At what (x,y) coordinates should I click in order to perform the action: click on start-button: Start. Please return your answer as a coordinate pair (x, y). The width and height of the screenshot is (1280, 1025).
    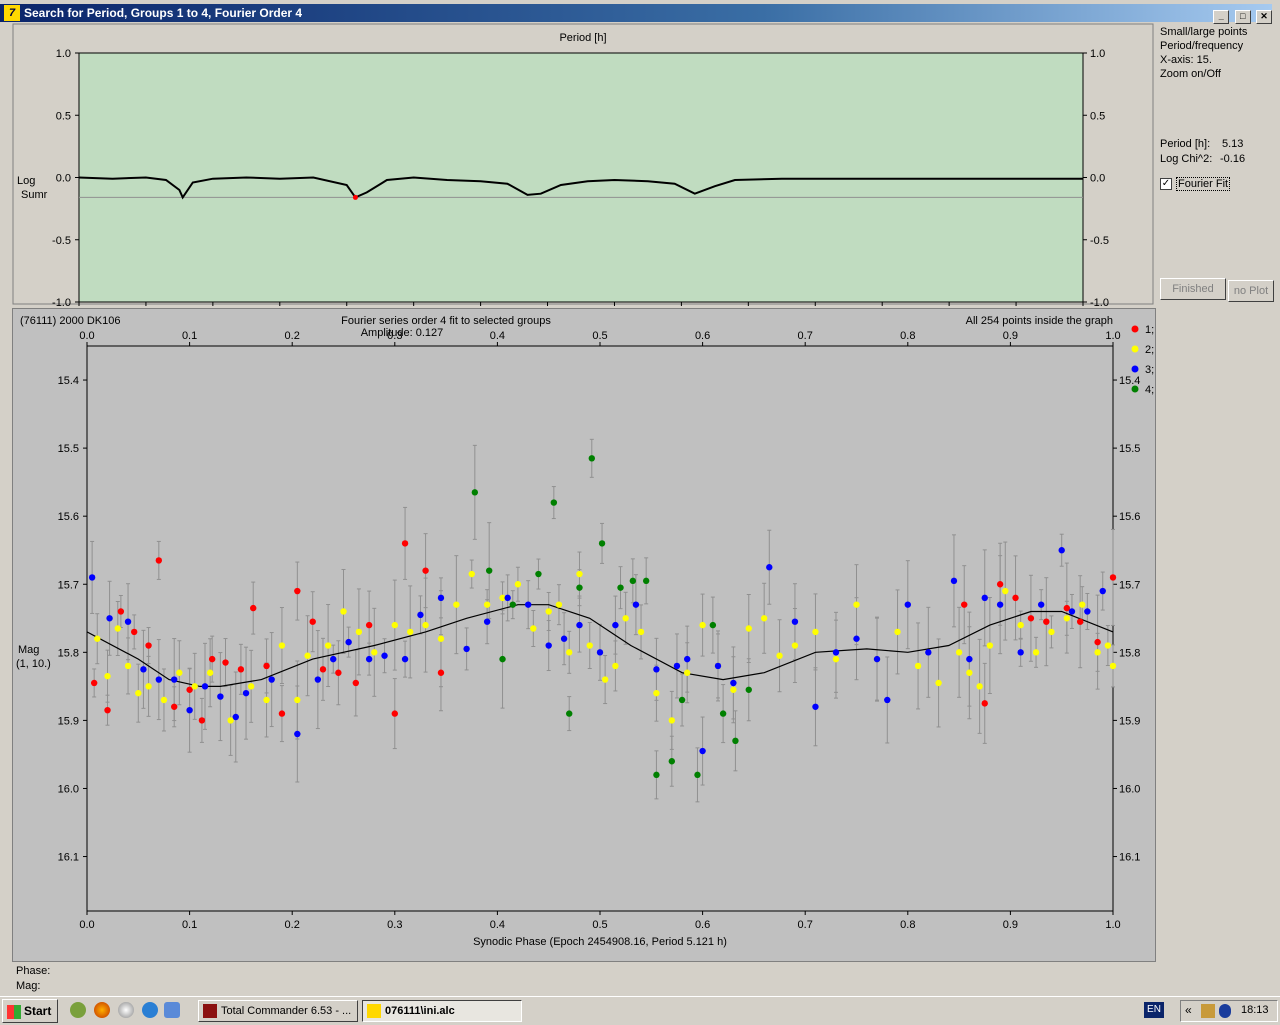
    Looking at the image, I should click on (30, 1011).